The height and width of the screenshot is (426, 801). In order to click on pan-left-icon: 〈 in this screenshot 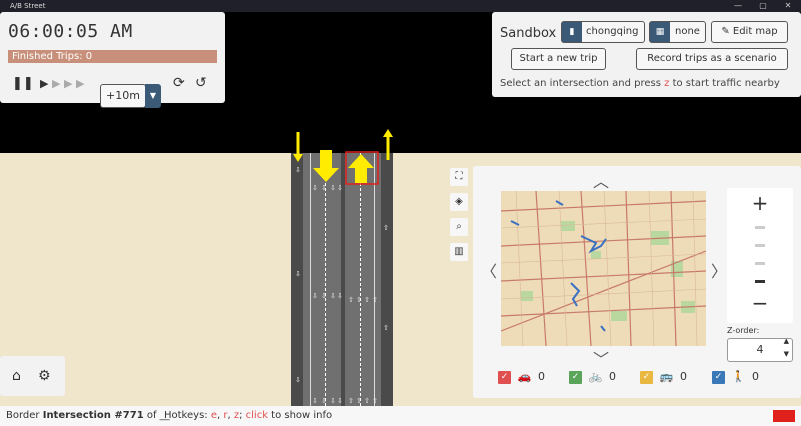, I will do `click(489, 270)`.